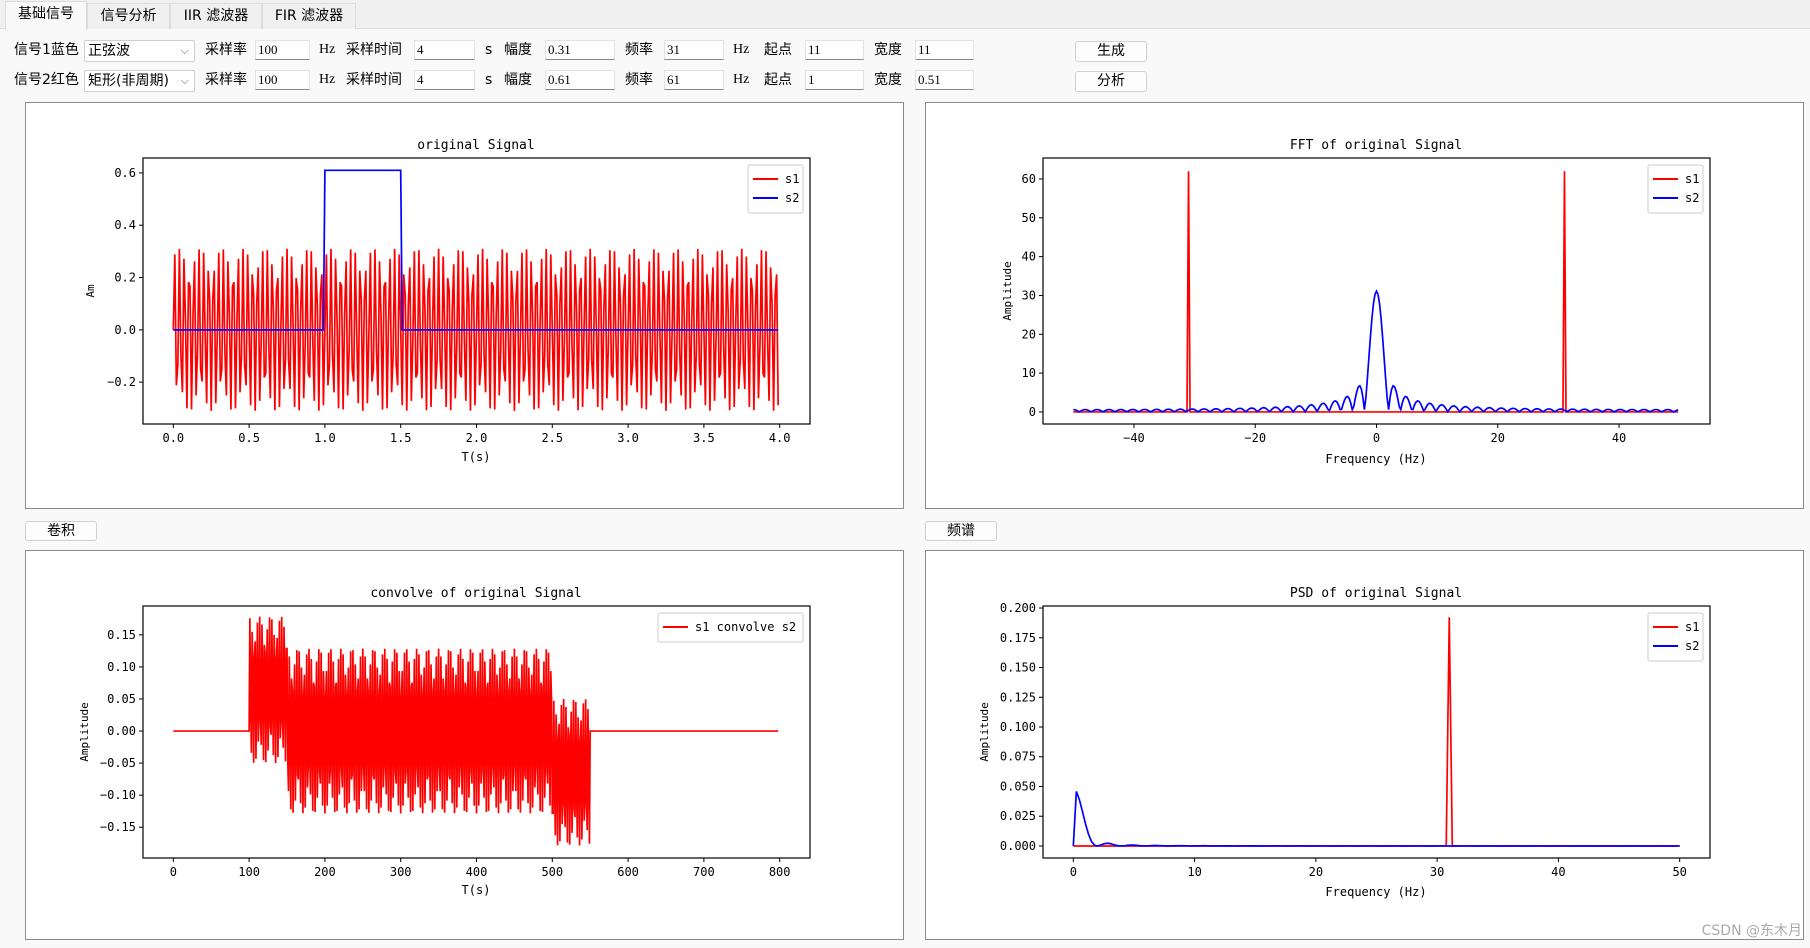 The image size is (1810, 948). Describe the element at coordinates (1751, 931) in the screenshot. I see `watermark: CSDN @东木月` at that location.